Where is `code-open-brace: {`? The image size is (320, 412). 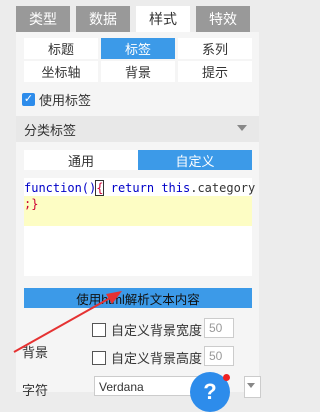
code-open-brace: { is located at coordinates (100, 188).